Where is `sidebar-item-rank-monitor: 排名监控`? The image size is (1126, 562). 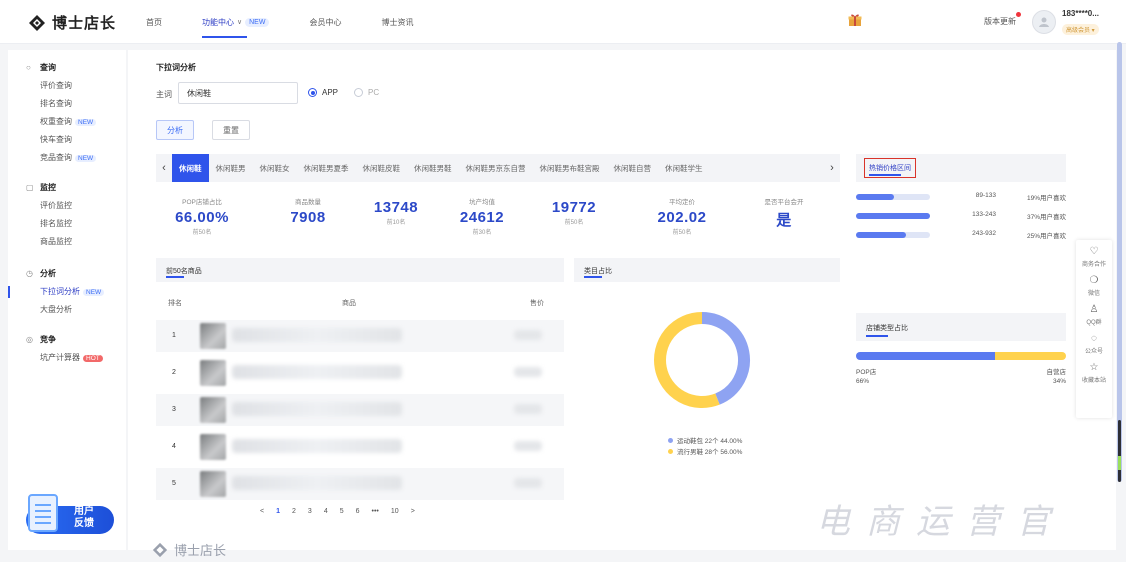 sidebar-item-rank-monitor: 排名监控 is located at coordinates (56, 223).